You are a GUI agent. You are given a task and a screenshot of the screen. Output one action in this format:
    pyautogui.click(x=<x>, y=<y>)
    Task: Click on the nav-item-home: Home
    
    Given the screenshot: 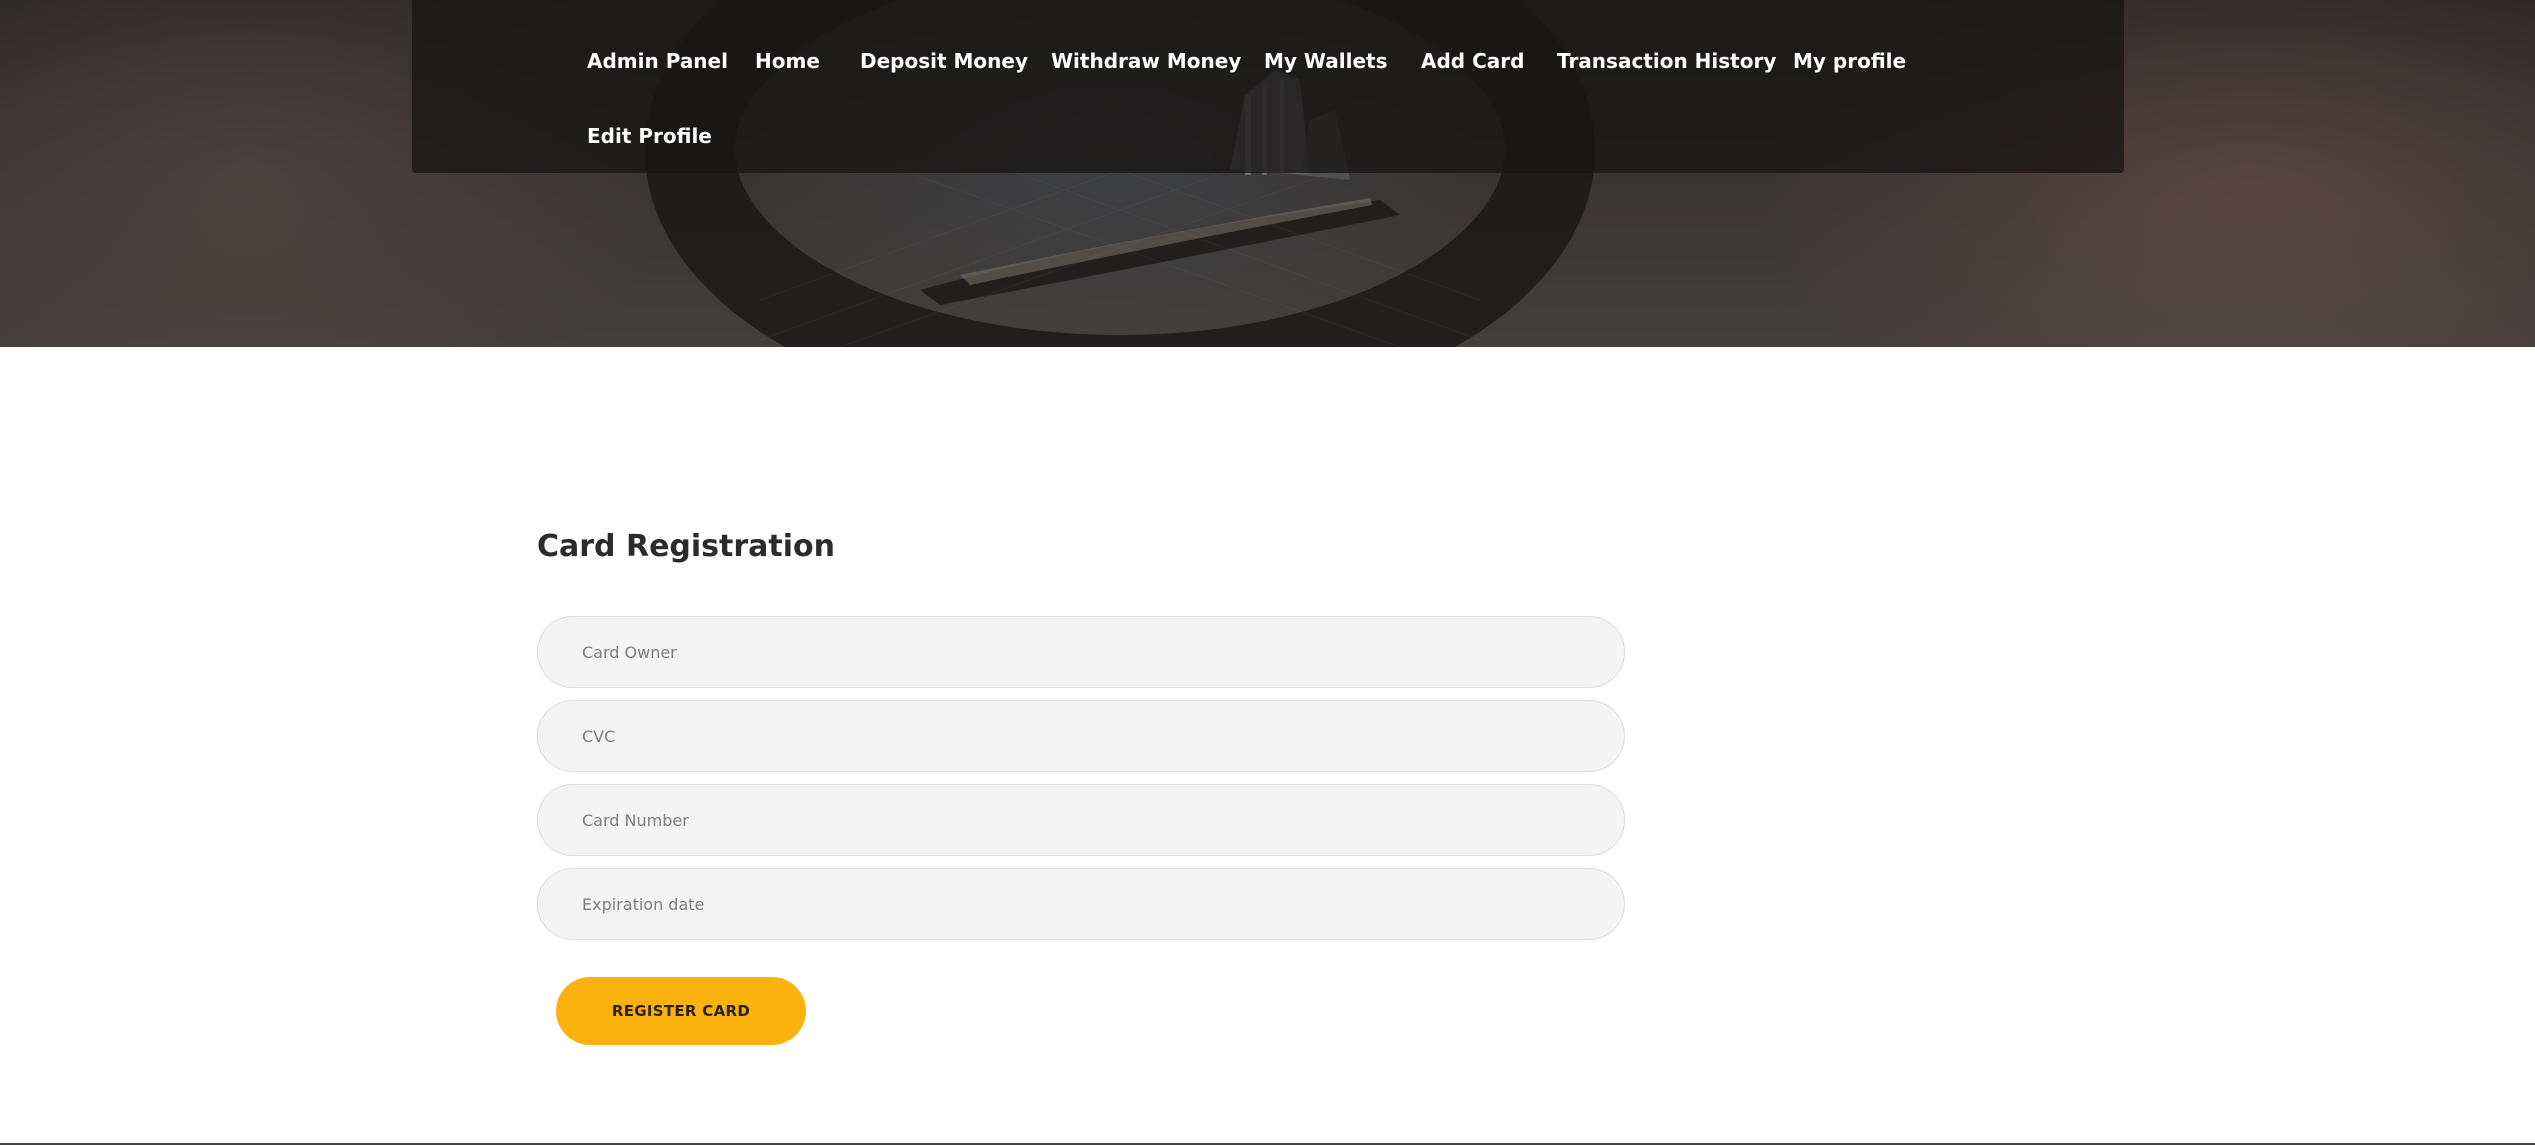 What is the action you would take?
    pyautogui.click(x=787, y=61)
    